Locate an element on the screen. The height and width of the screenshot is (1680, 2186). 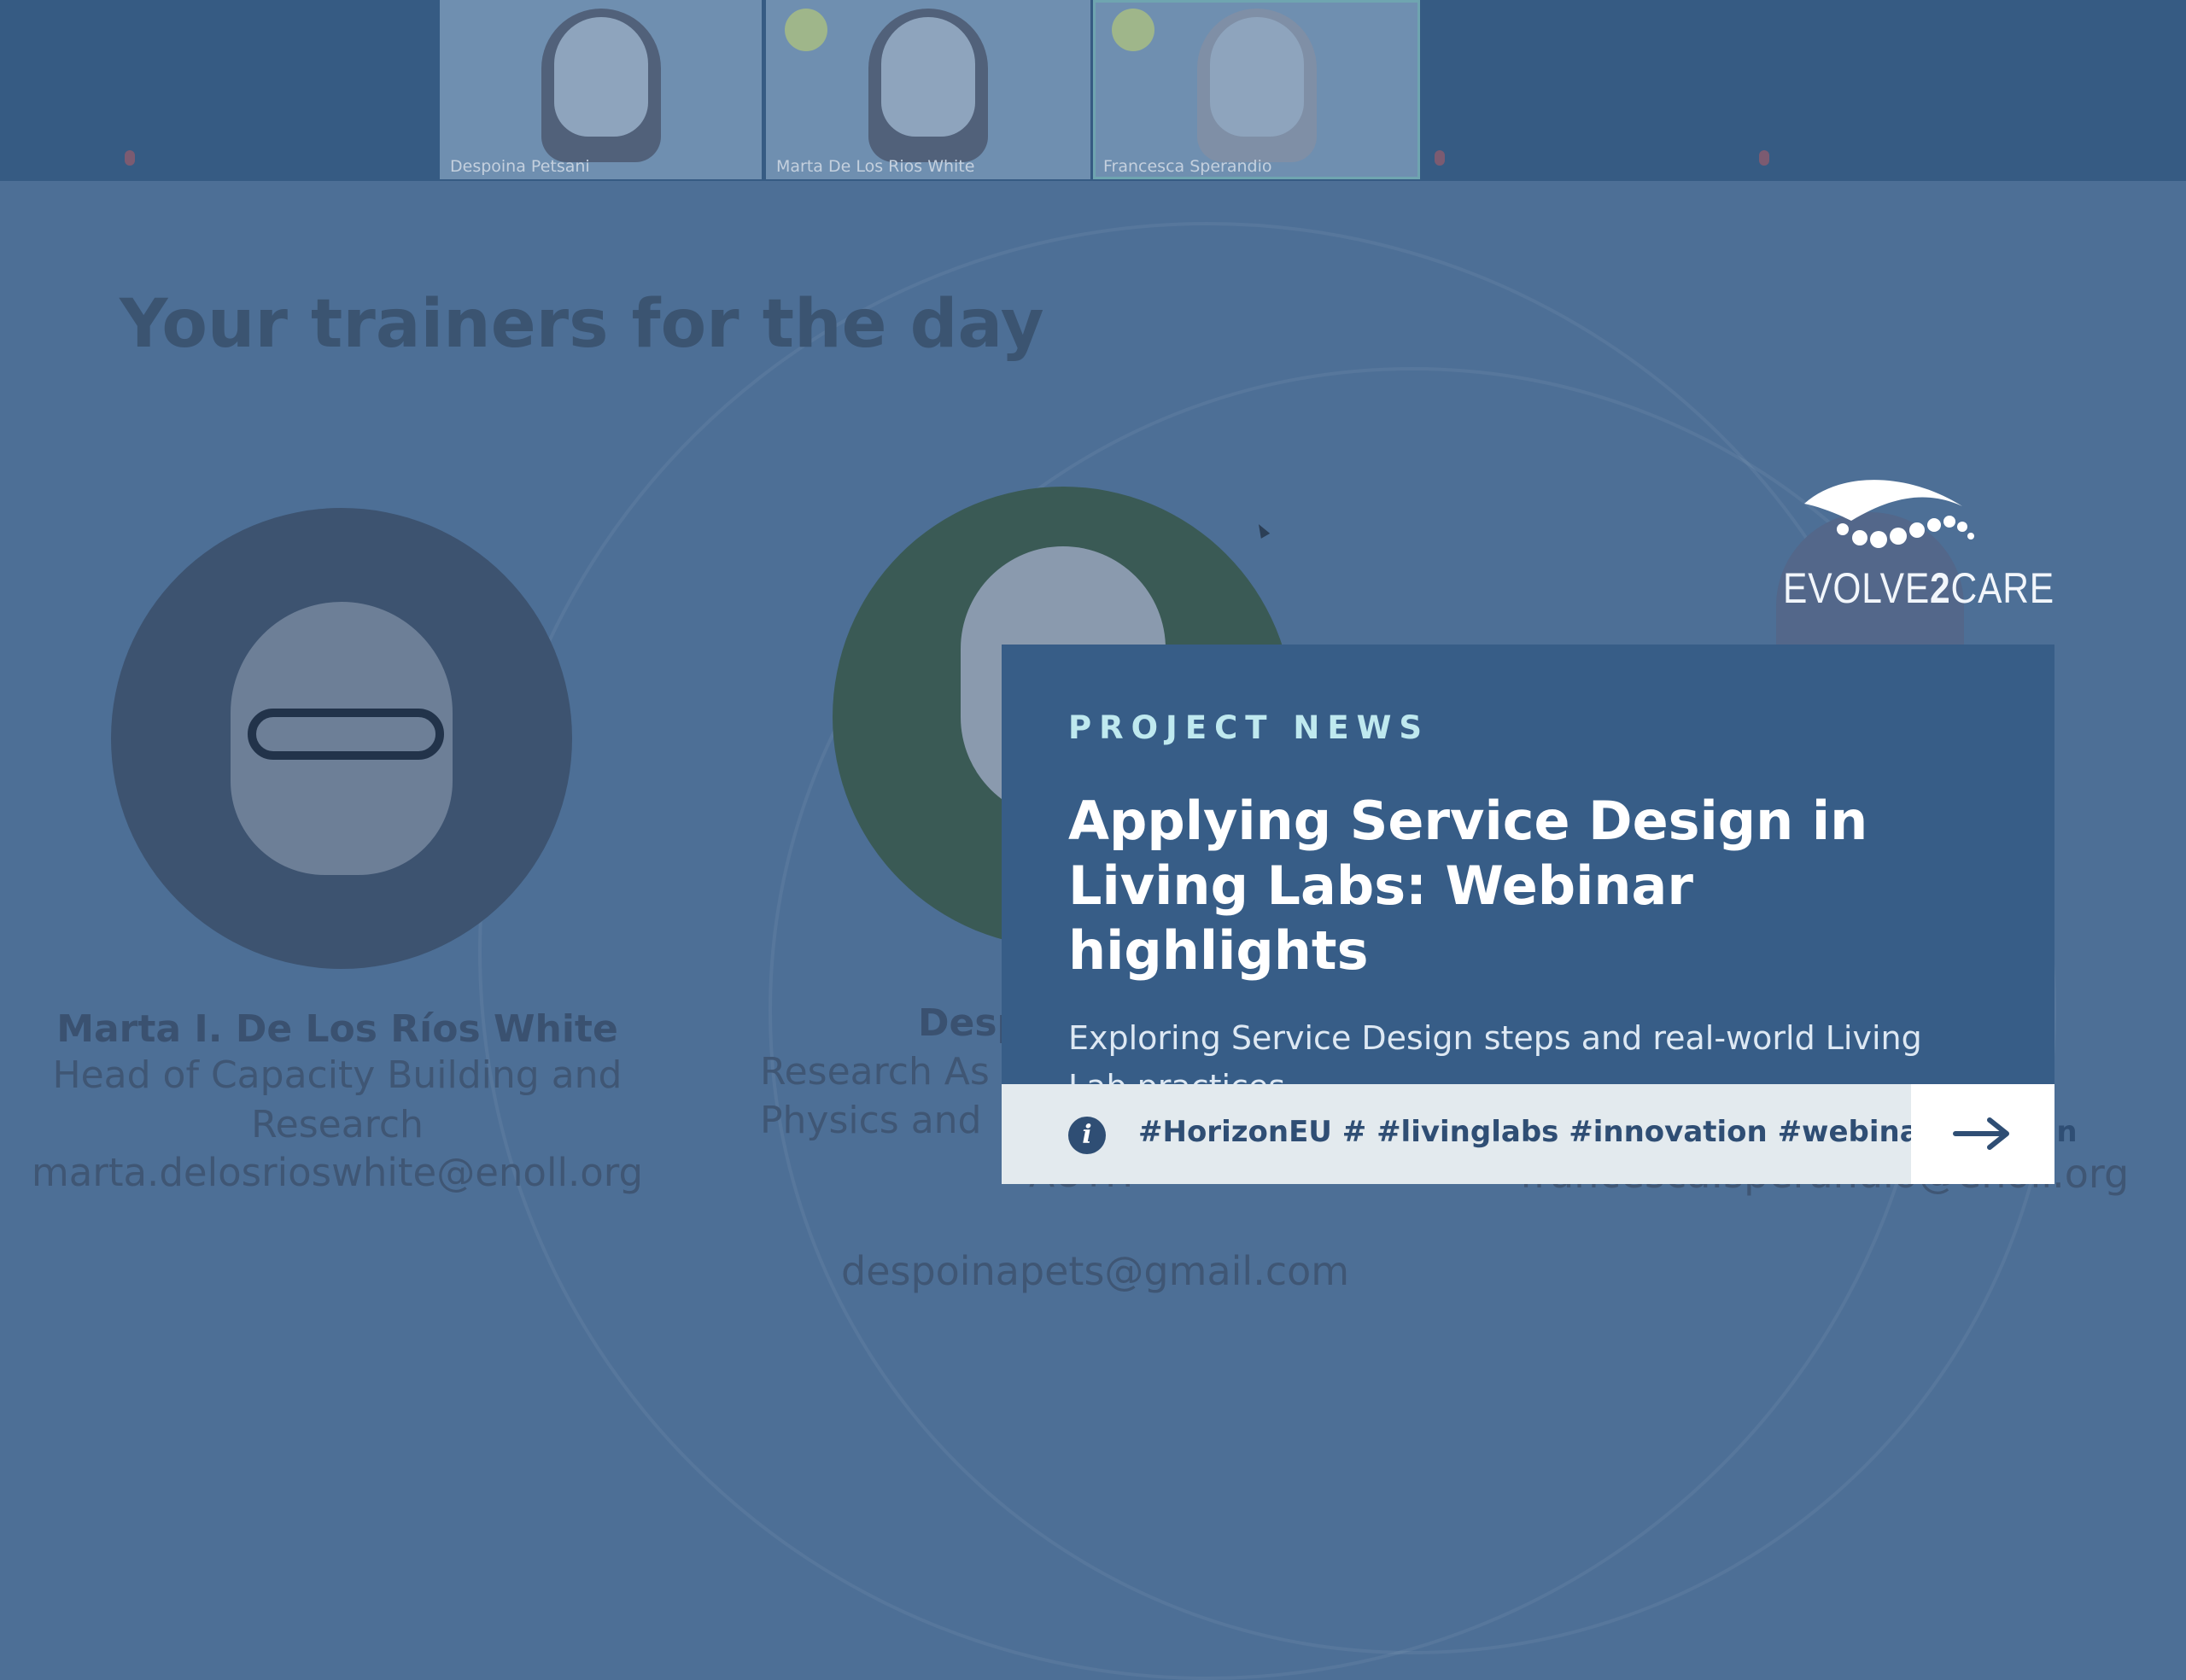
read-more-button is located at coordinates (1982, 1134).